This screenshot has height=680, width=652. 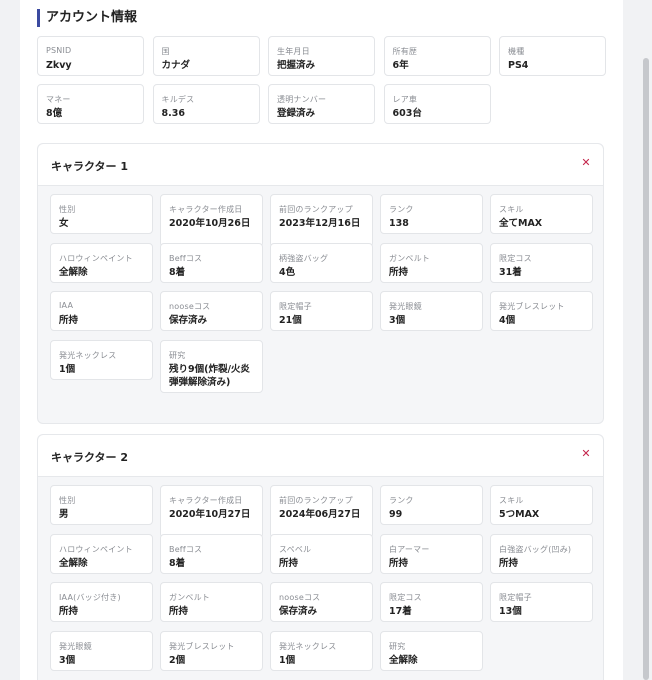 What do you see at coordinates (58, 99) in the screenshot?
I see `field-label: マネー` at bounding box center [58, 99].